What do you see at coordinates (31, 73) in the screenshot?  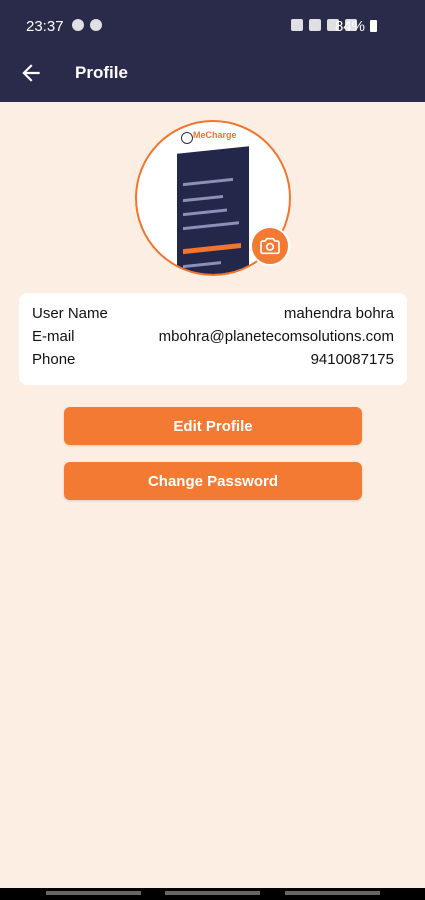 I see `back-arrow-icon` at bounding box center [31, 73].